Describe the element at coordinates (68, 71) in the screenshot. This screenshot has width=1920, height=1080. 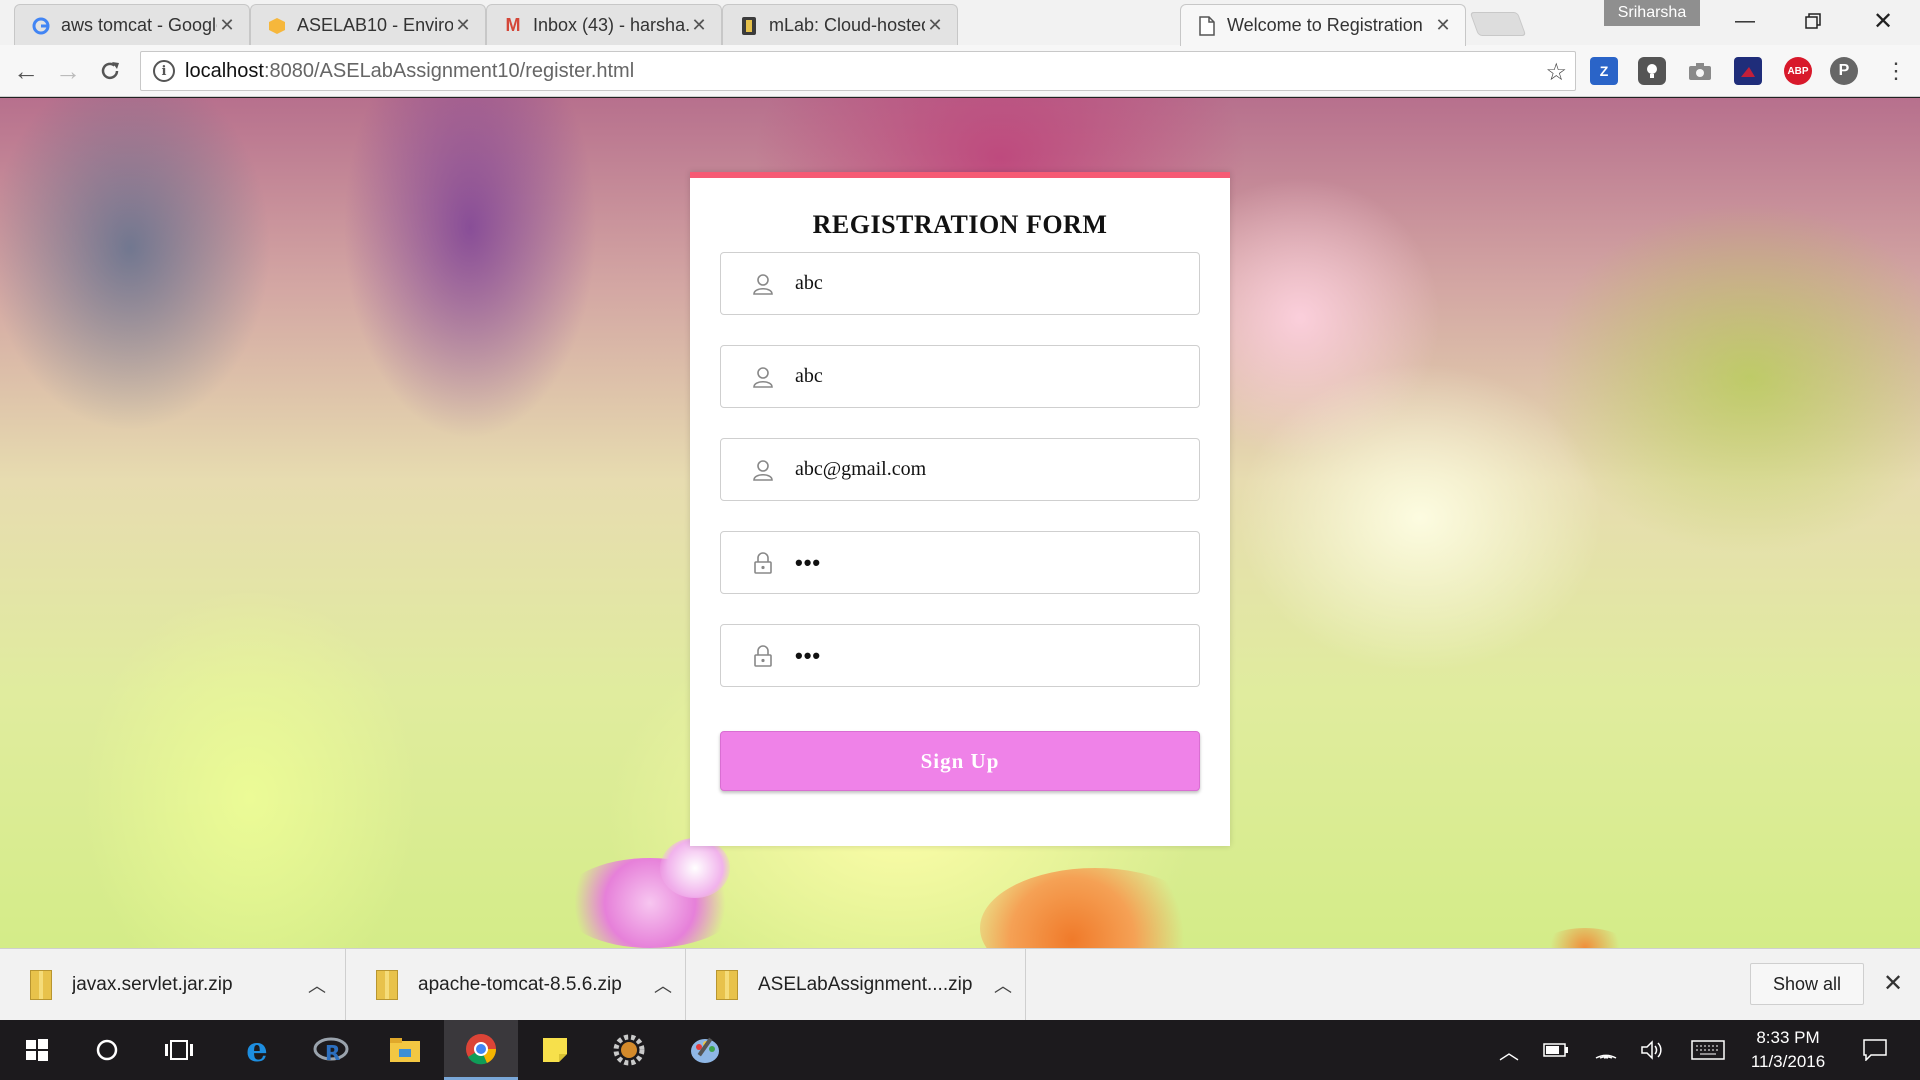
I see `forward-icon: →` at that location.